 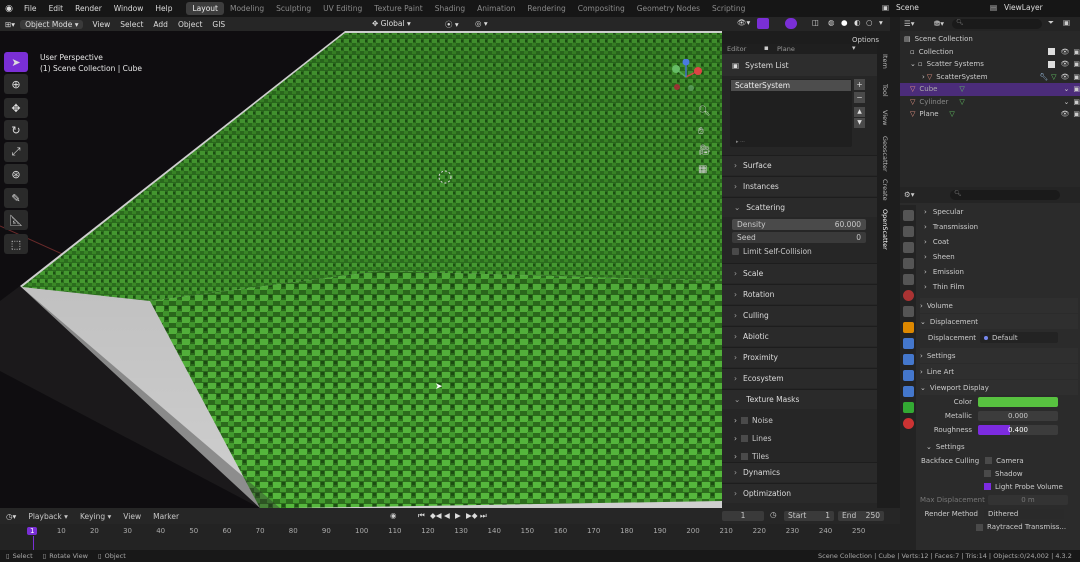 I want to click on cursor-tool-icon: ⊕, so click(x=16, y=84).